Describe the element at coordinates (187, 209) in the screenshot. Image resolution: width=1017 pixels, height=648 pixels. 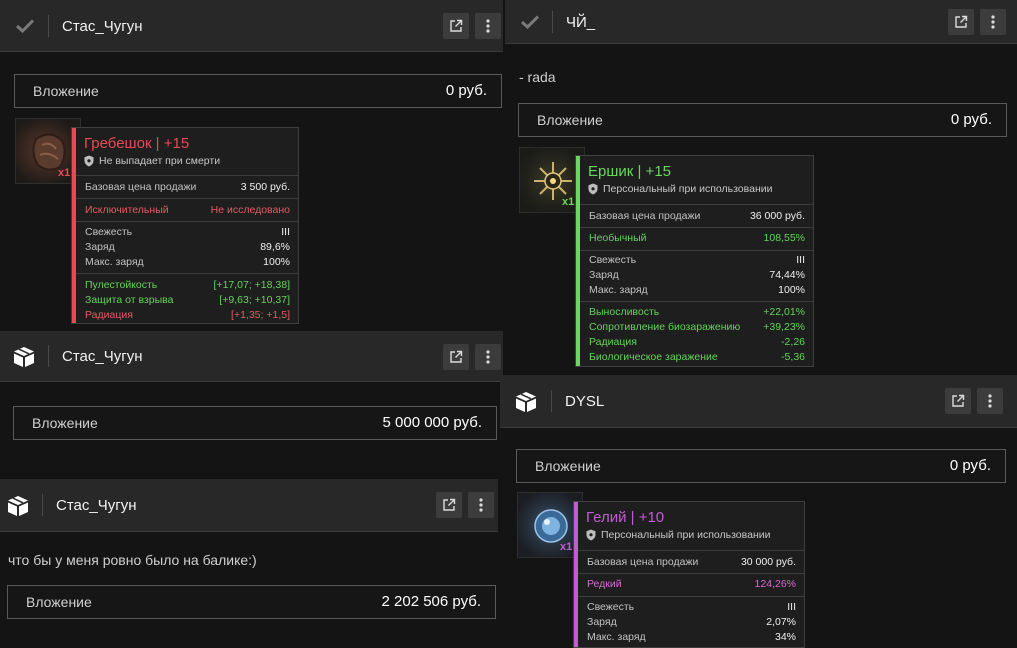
I see `rarity-row: Исключительный Не исследовано` at that location.